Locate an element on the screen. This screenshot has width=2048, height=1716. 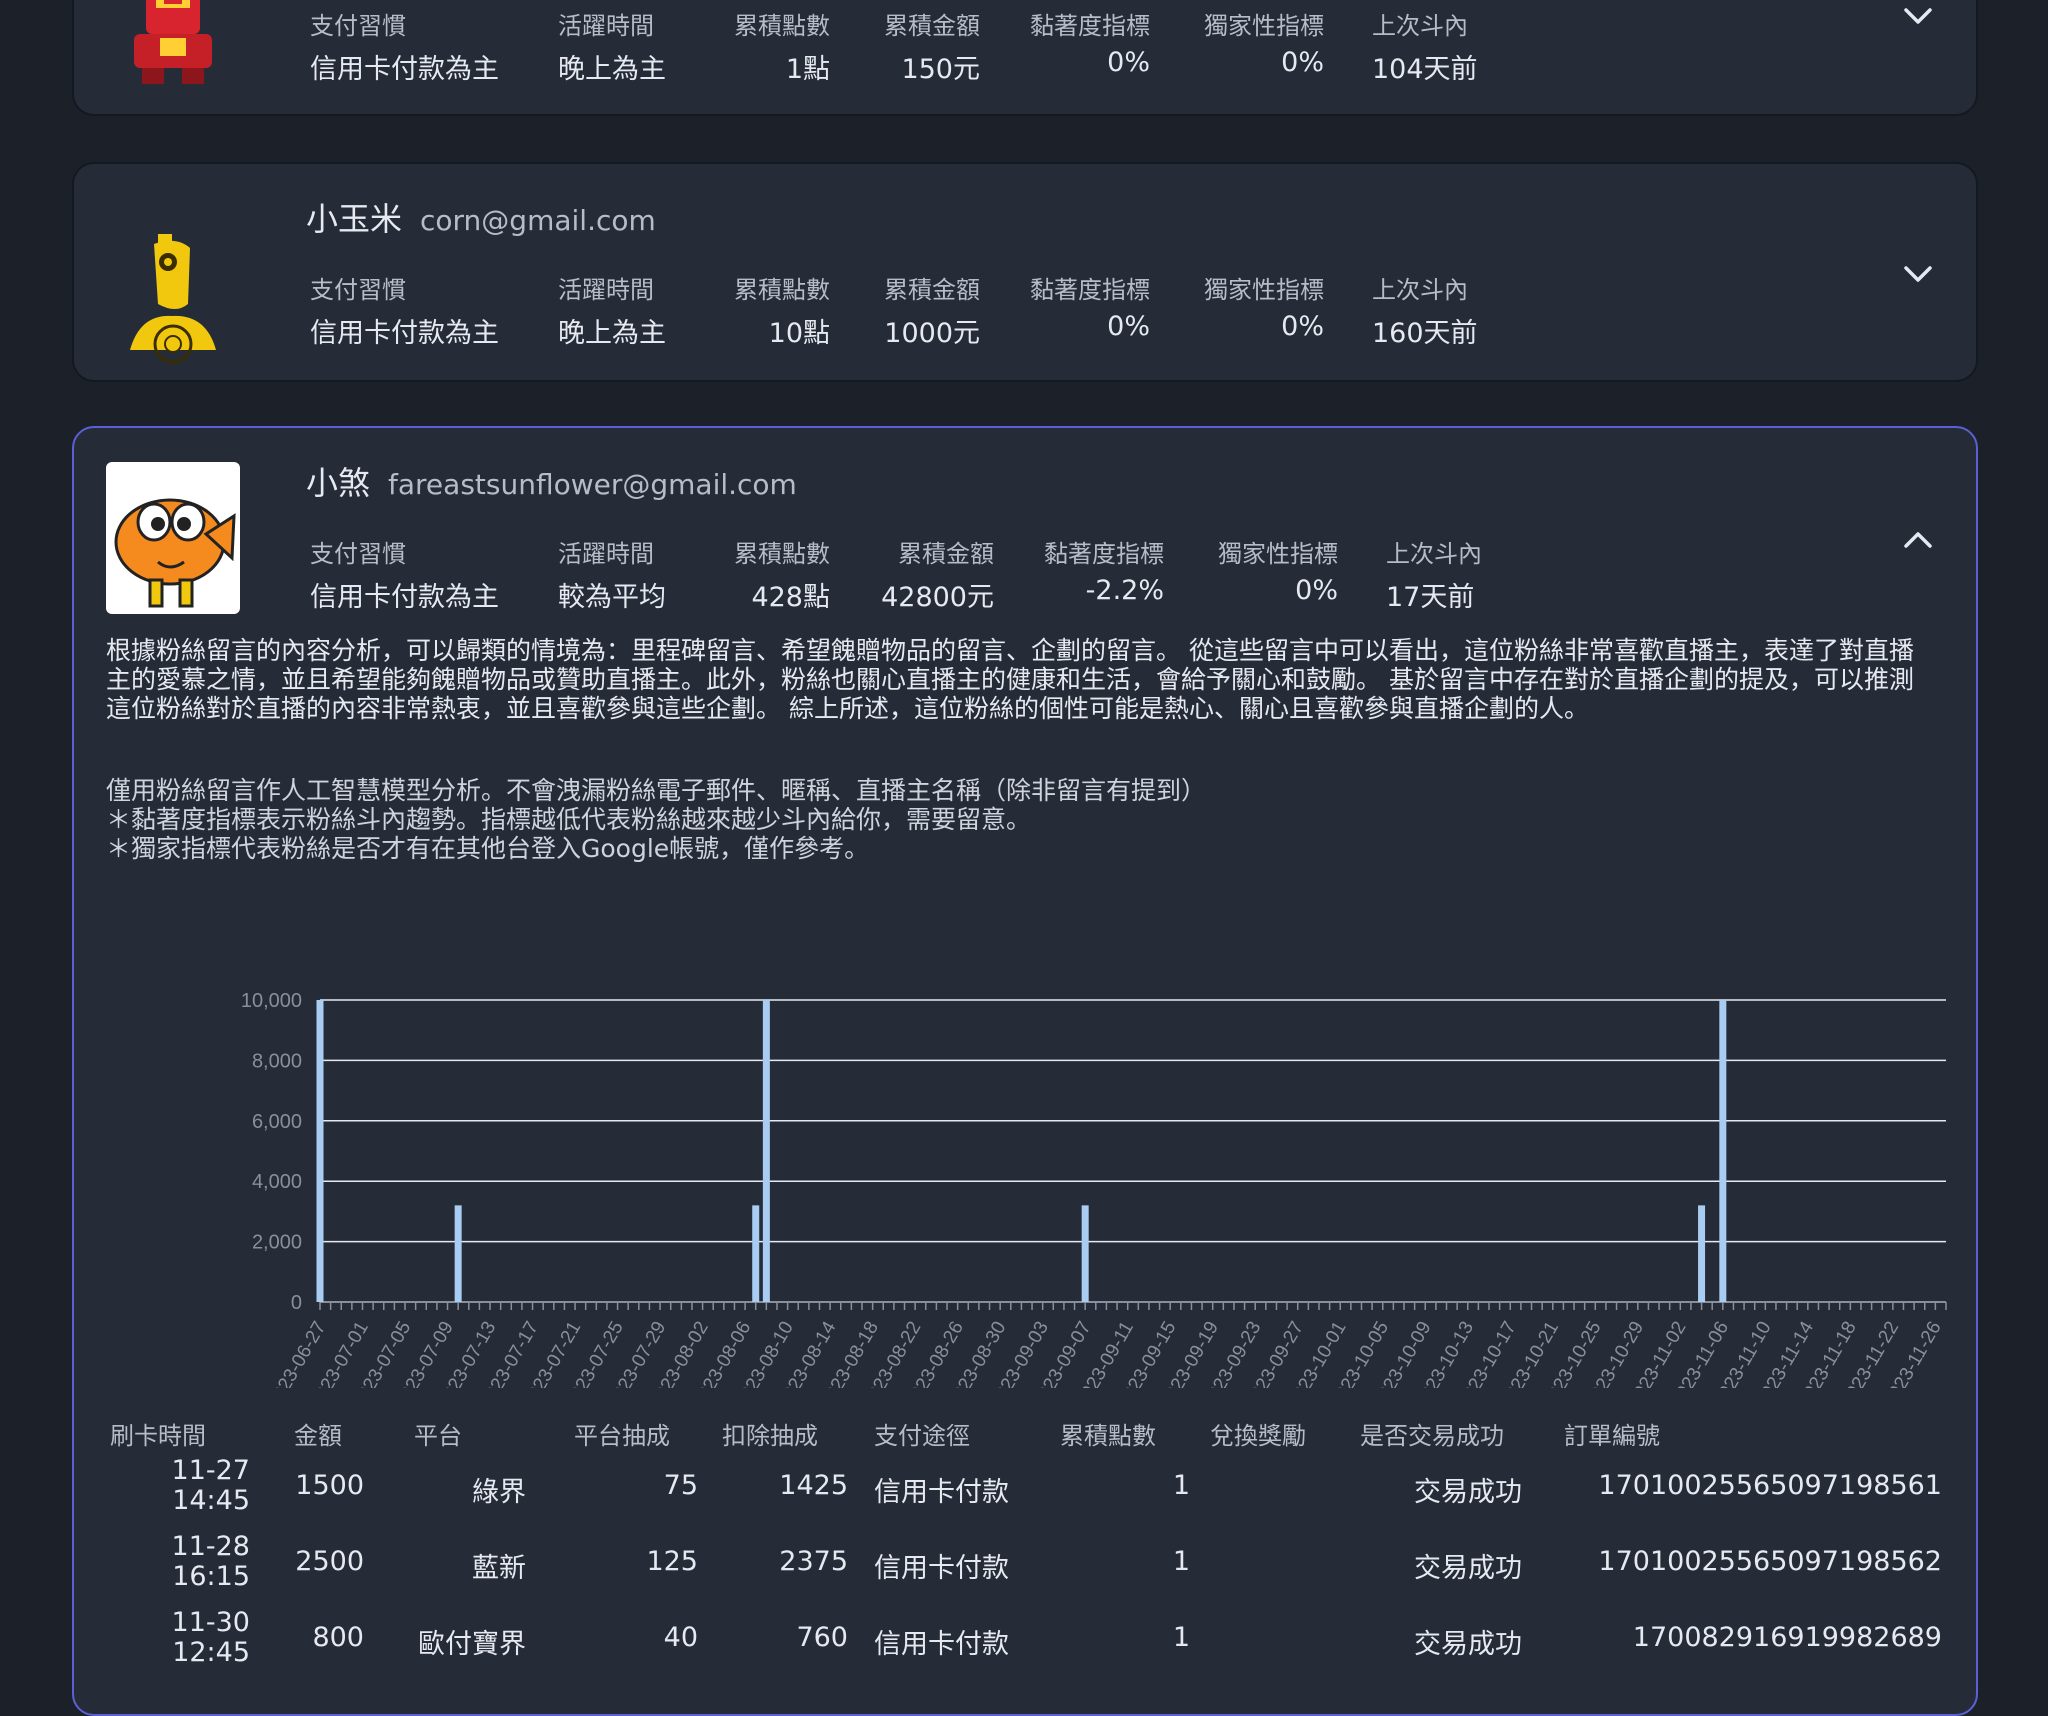
cell-time-text: 12:45 is located at coordinates (211, 1652).